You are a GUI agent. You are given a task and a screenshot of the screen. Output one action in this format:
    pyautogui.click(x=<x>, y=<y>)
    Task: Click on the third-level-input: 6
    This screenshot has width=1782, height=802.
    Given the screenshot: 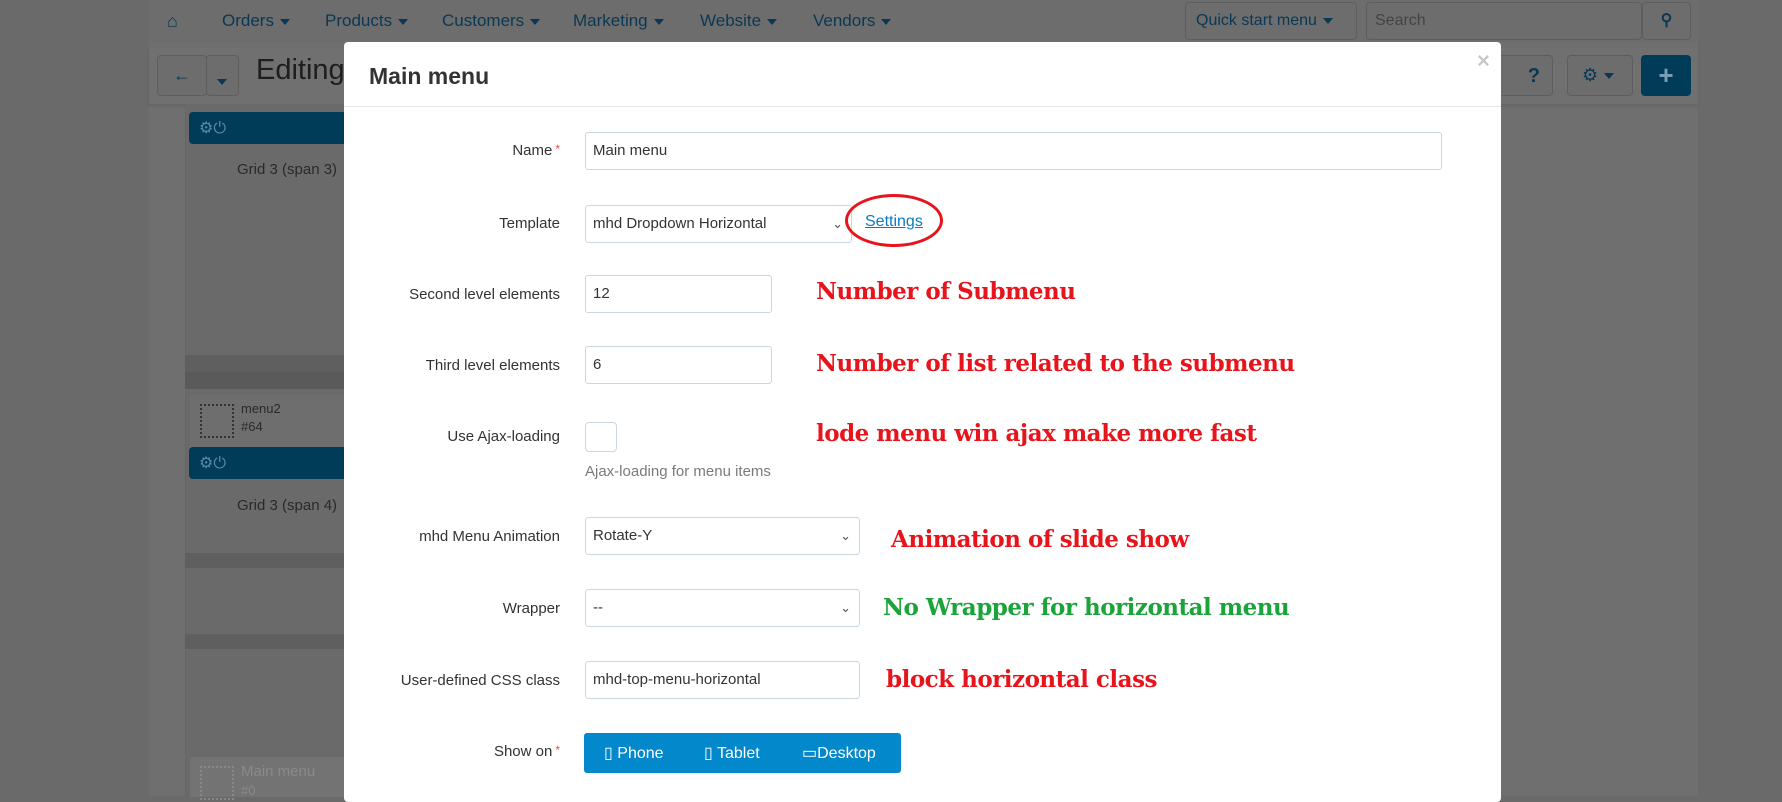 What is the action you would take?
    pyautogui.click(x=678, y=365)
    